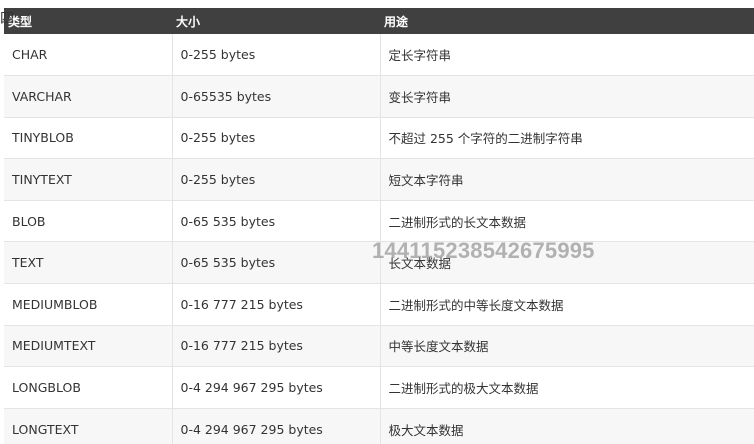  Describe the element at coordinates (379, 21) in the screenshot. I see `table-header-row: 类型 大小 用途` at that location.